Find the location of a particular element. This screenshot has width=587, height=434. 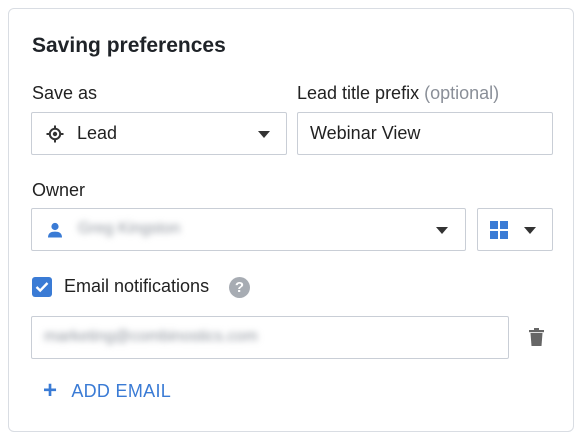

add-email-button: + ADD EMAIL is located at coordinates (107, 391).